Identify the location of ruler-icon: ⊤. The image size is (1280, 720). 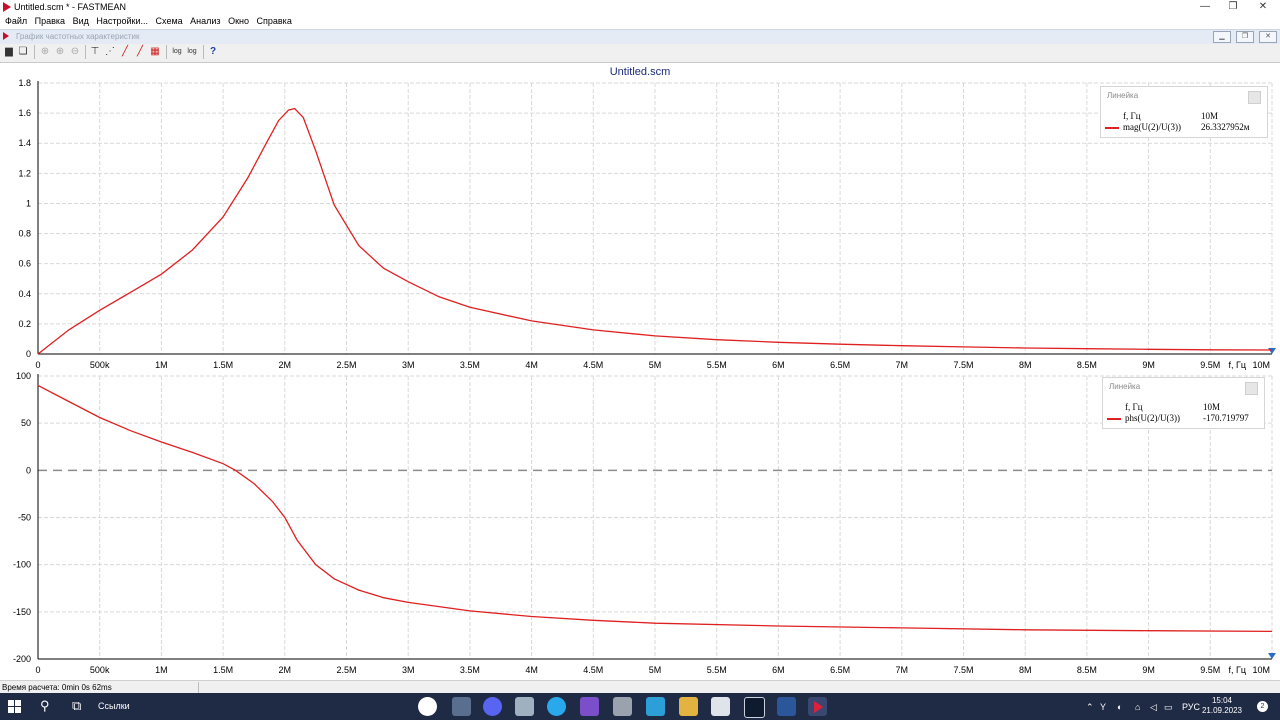
(95, 52).